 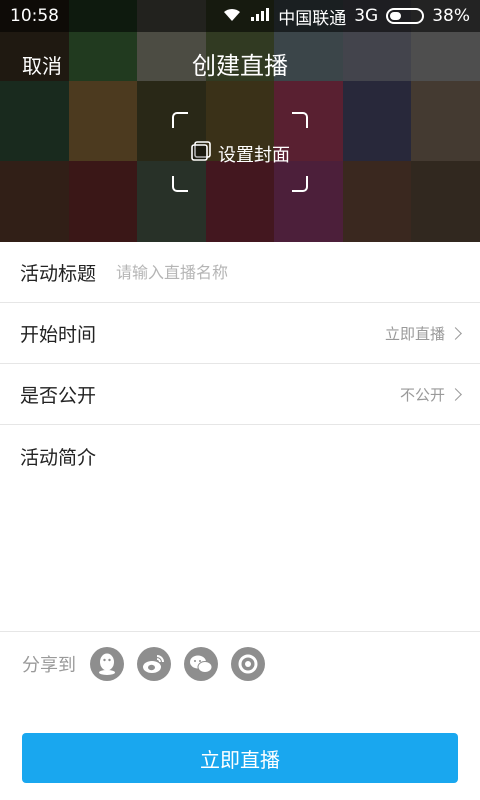 What do you see at coordinates (405, 16) in the screenshot?
I see `battery-icon` at bounding box center [405, 16].